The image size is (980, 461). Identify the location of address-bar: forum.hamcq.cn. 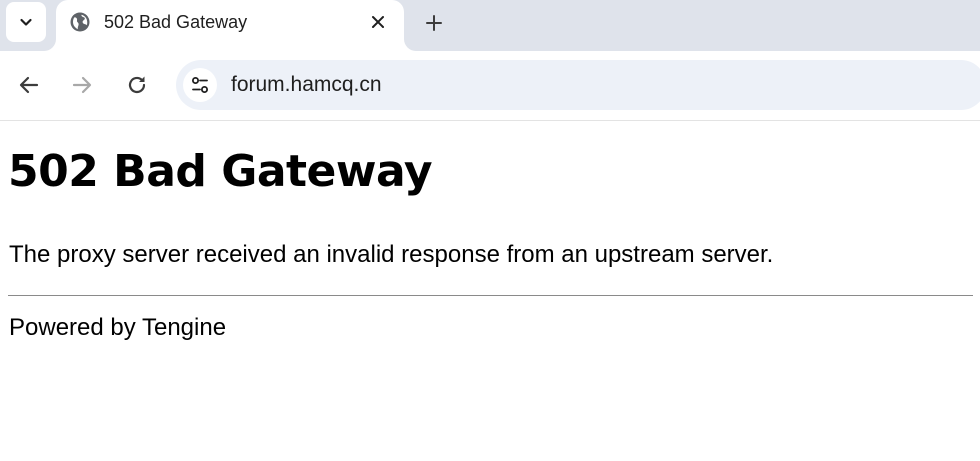
(578, 85).